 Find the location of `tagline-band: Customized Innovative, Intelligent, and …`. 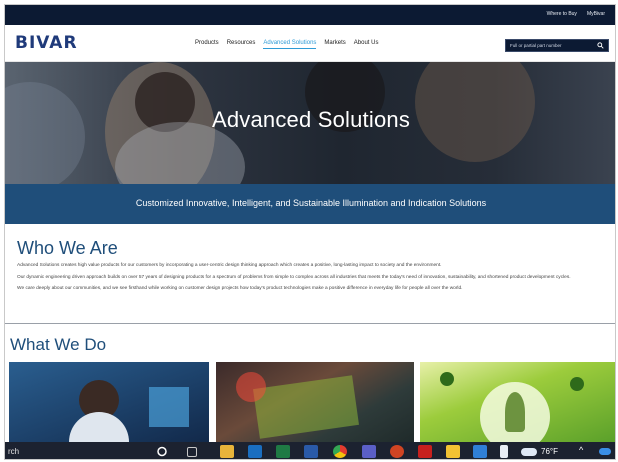

tagline-band: Customized Innovative, Intelligent, and … is located at coordinates (310, 204).